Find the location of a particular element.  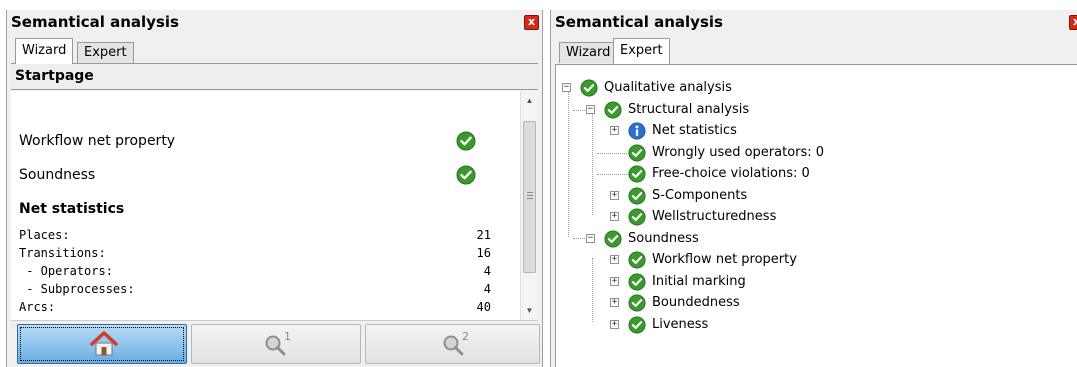

stat-label: Arcs: is located at coordinates (37, 307).